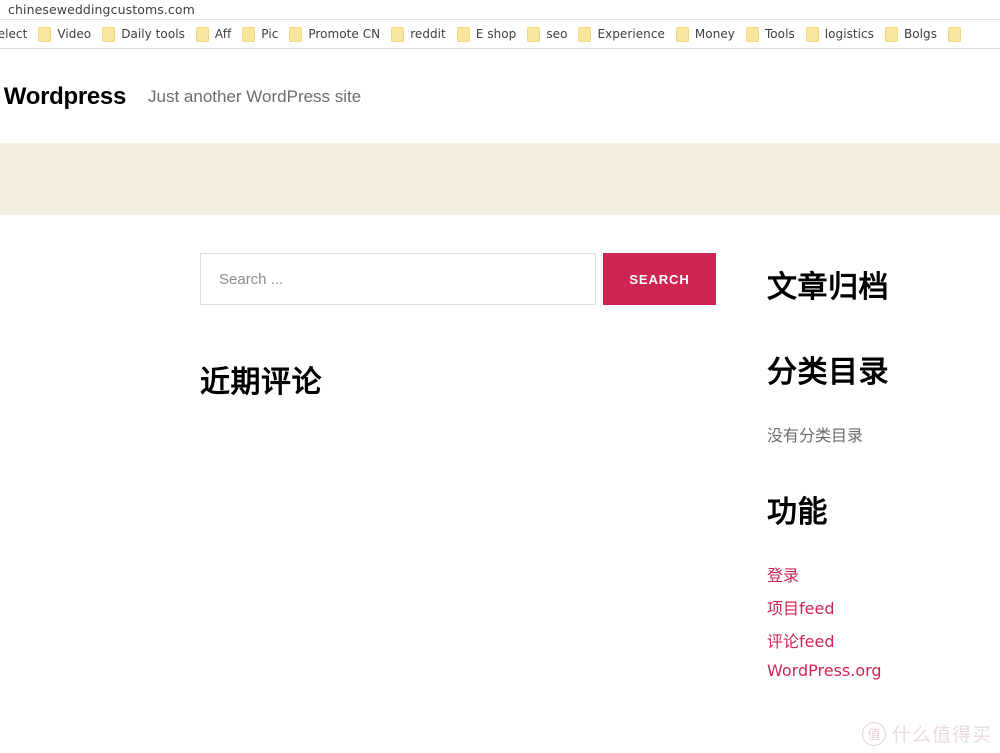 The height and width of the screenshot is (753, 1000). What do you see at coordinates (800, 608) in the screenshot?
I see `meta-link: 项目feed` at bounding box center [800, 608].